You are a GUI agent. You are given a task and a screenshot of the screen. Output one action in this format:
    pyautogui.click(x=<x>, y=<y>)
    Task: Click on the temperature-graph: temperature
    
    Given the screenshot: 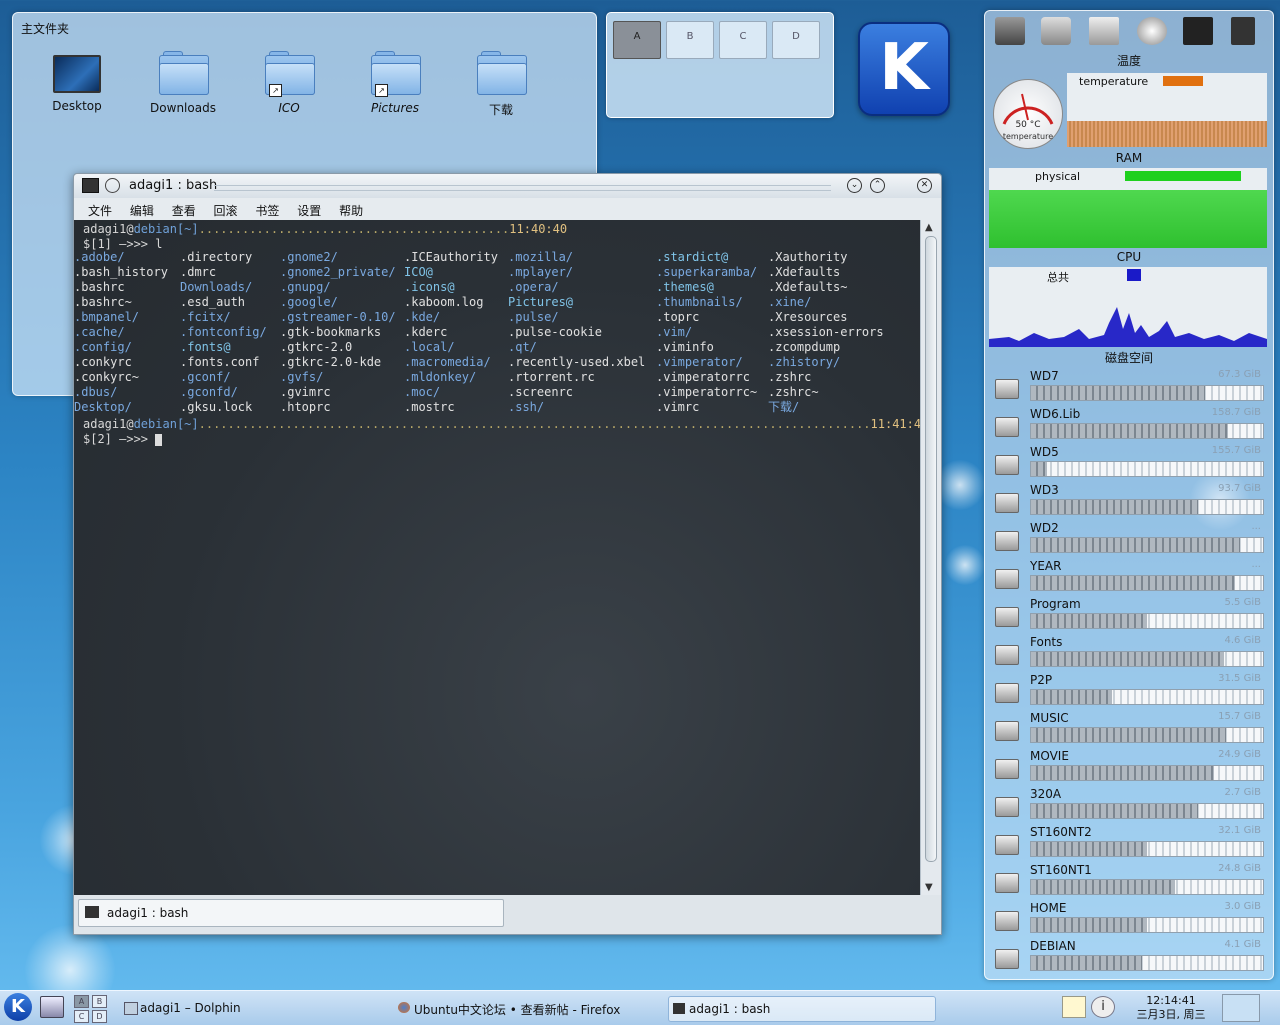 What is the action you would take?
    pyautogui.click(x=1167, y=110)
    